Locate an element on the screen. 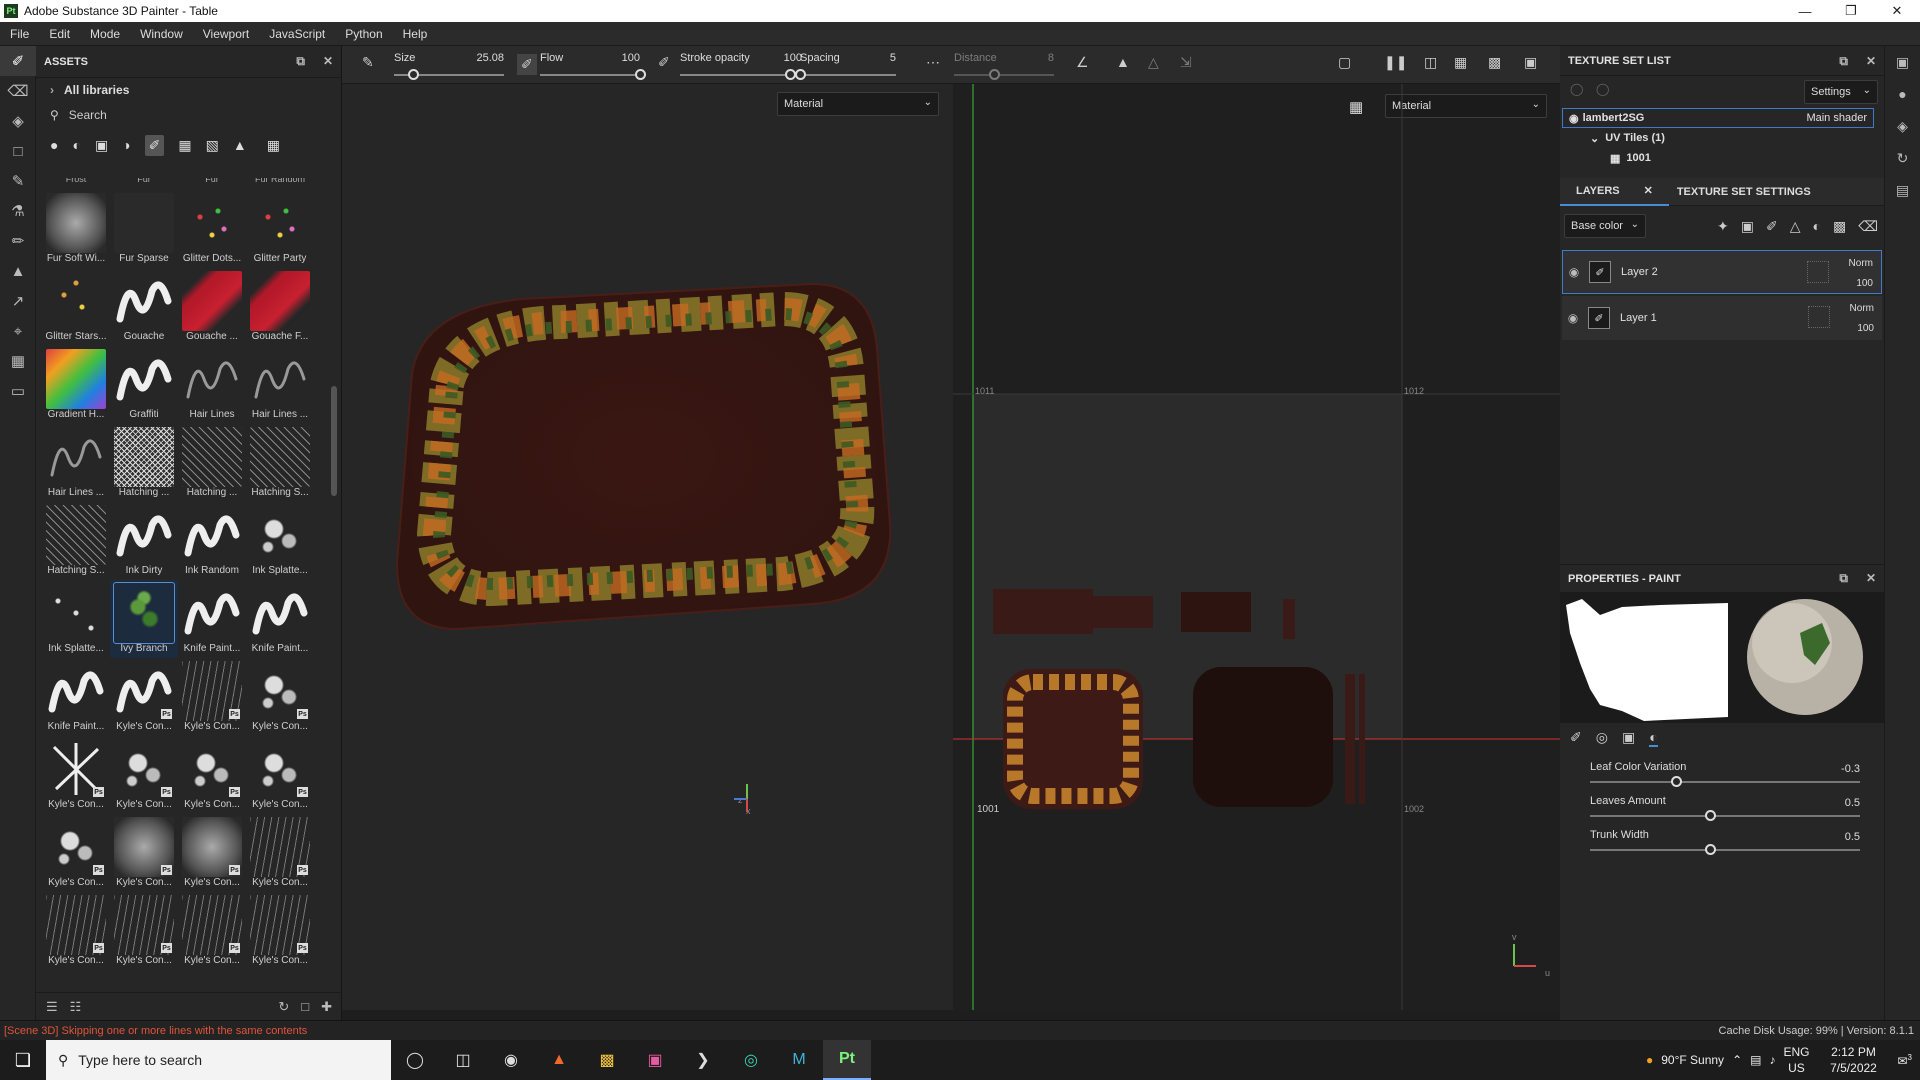 The height and width of the screenshot is (1080, 1920). property-value: 0.5 is located at coordinates (1852, 837).